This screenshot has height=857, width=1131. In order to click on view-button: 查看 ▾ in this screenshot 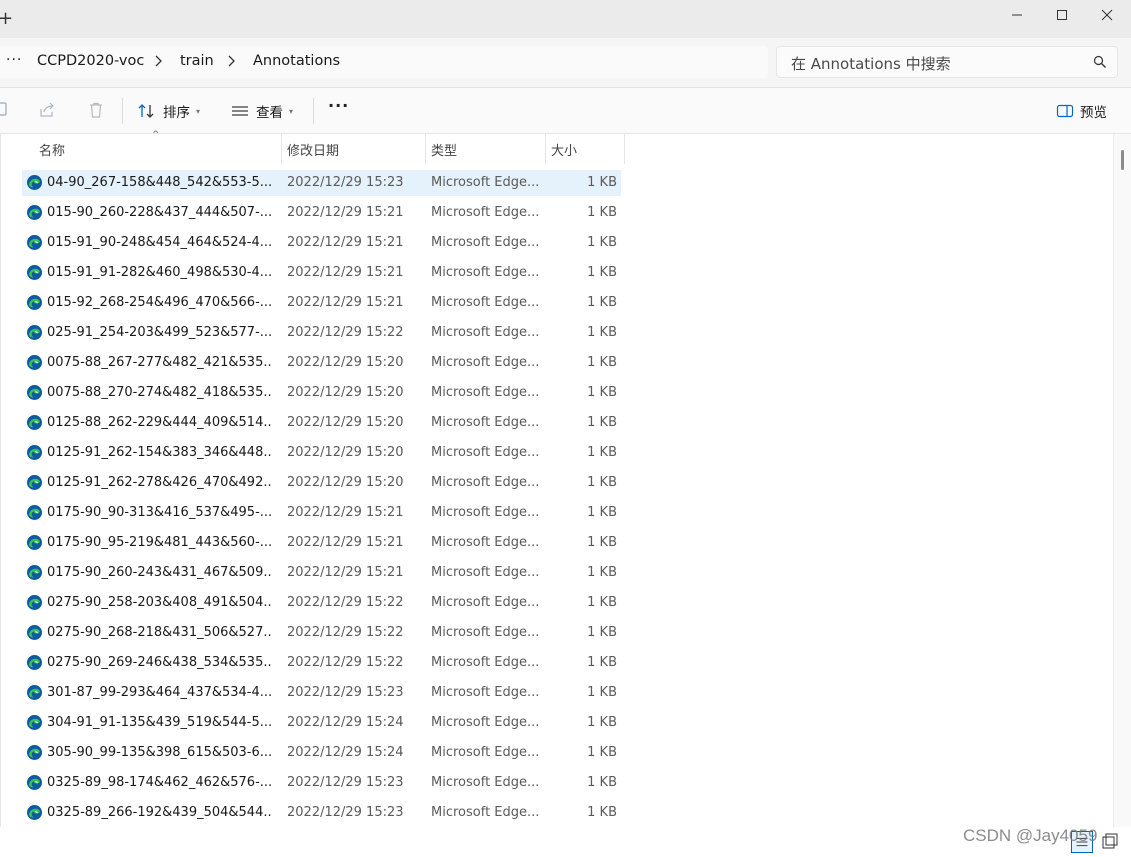, I will do `click(262, 111)`.